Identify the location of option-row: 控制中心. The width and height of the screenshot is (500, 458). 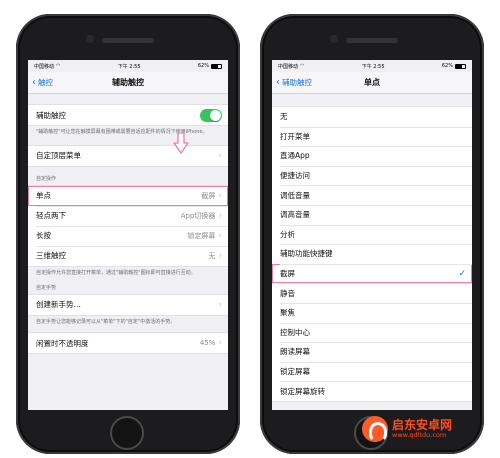
(372, 332).